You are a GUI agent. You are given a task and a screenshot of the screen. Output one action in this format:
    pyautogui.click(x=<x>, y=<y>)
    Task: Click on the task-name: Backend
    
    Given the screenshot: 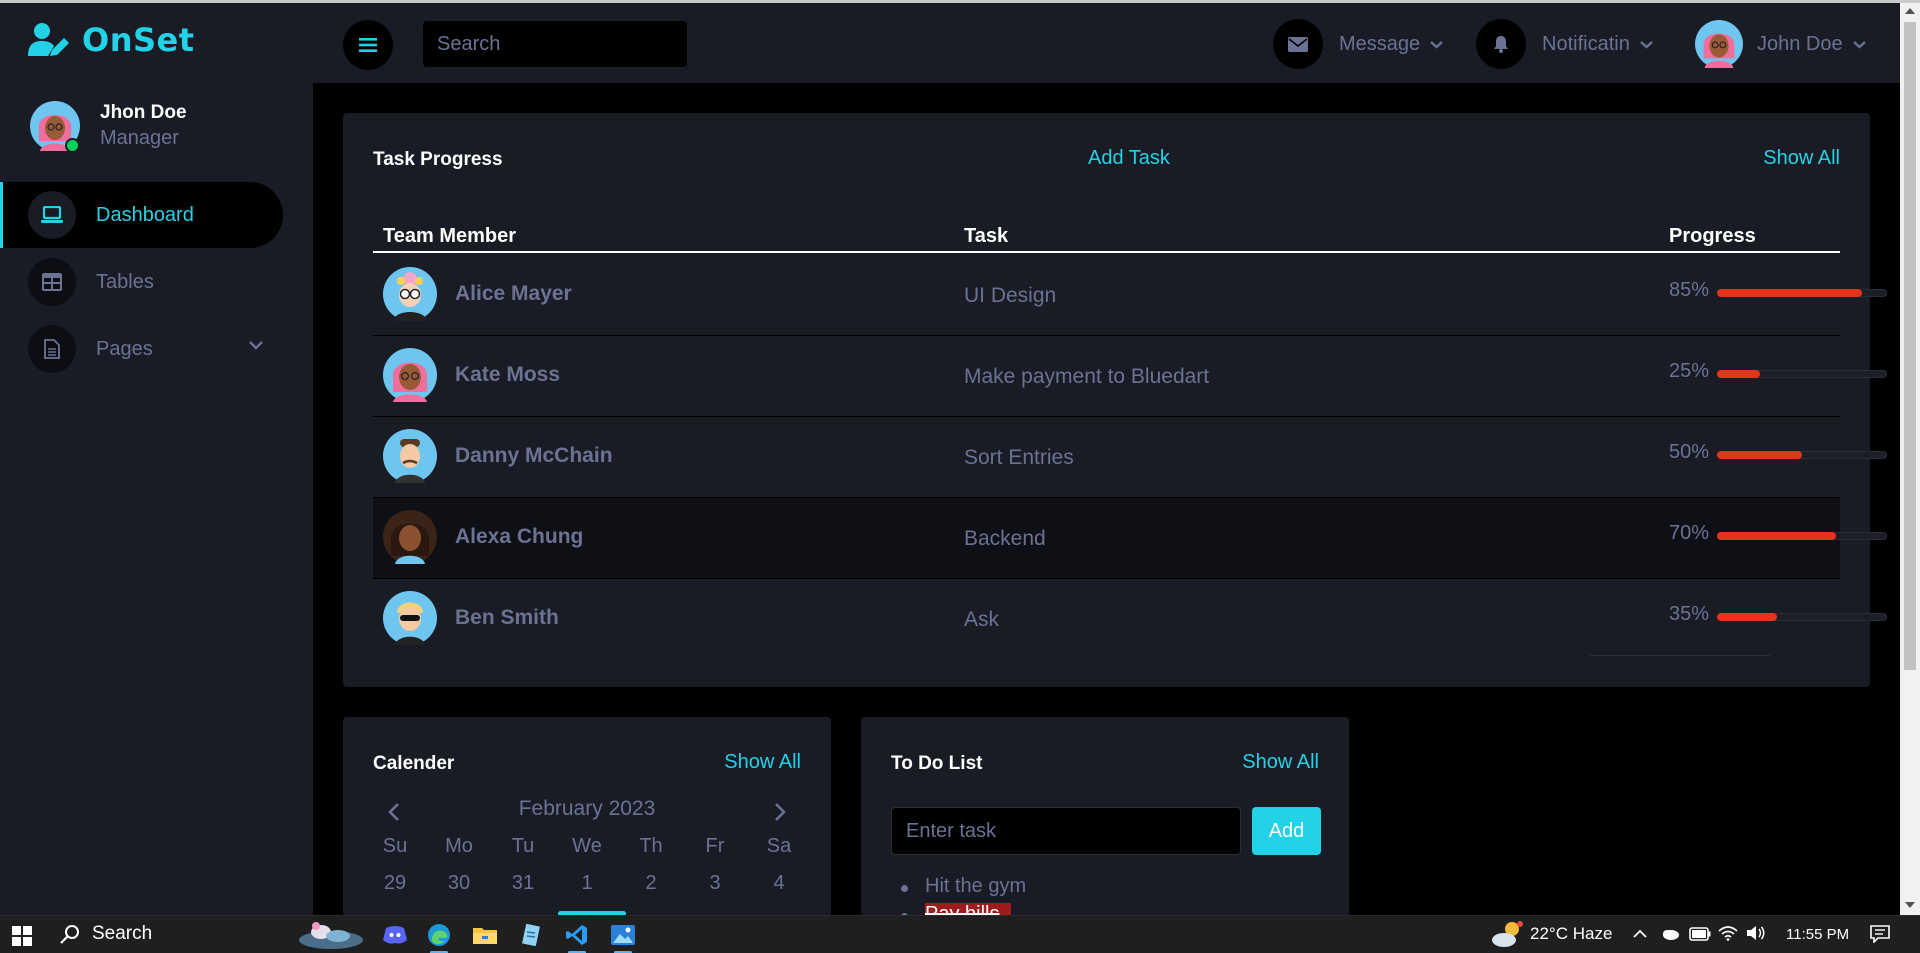 What is the action you would take?
    pyautogui.click(x=1005, y=538)
    